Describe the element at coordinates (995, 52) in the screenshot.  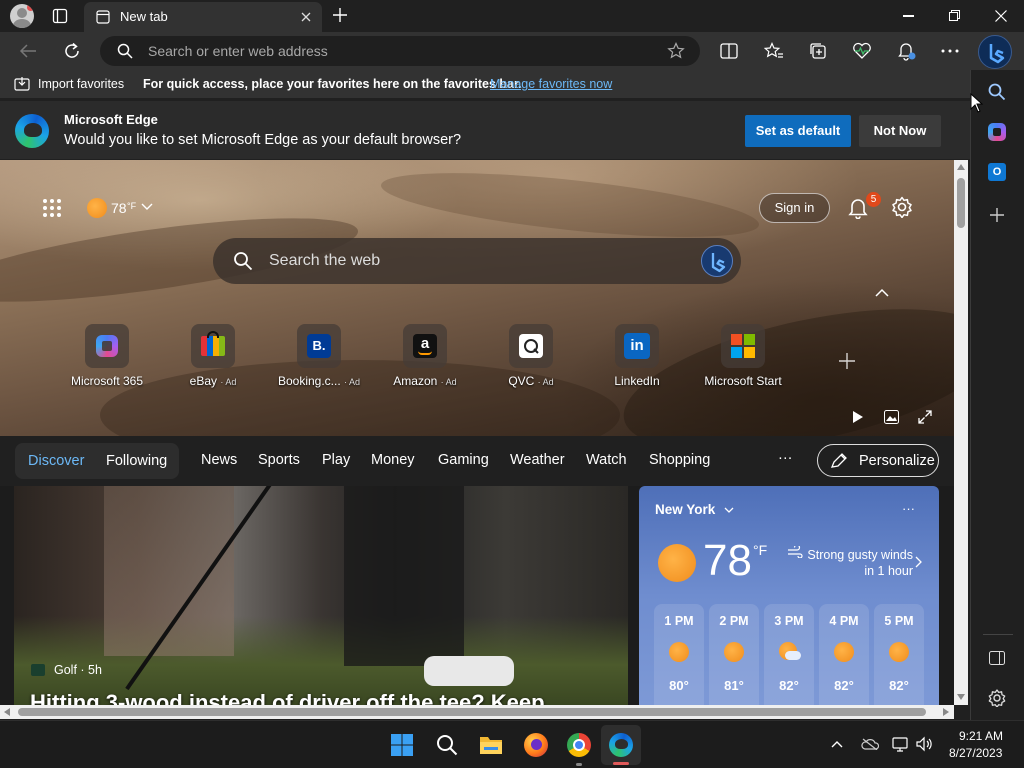
I see `bing-copilot-button` at that location.